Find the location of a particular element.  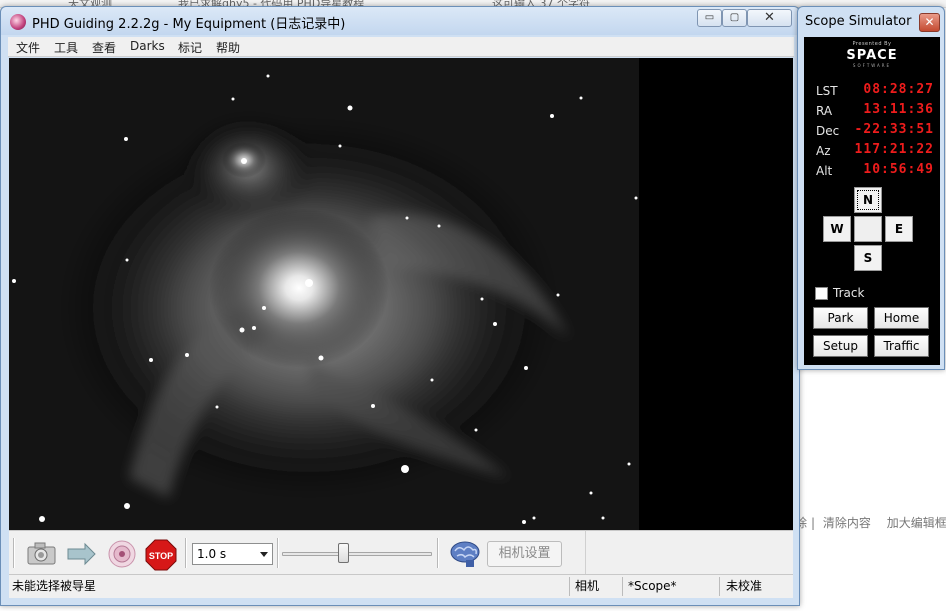

stop-sign-icon: STOP is located at coordinates (161, 555).